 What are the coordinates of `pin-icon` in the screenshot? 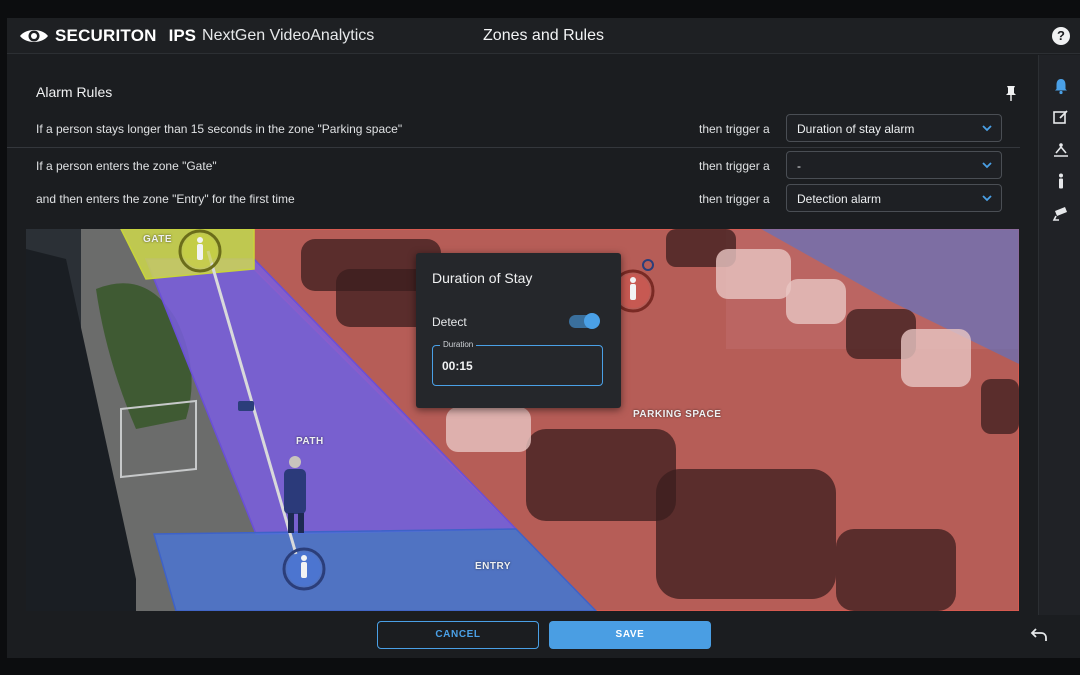 It's located at (1011, 93).